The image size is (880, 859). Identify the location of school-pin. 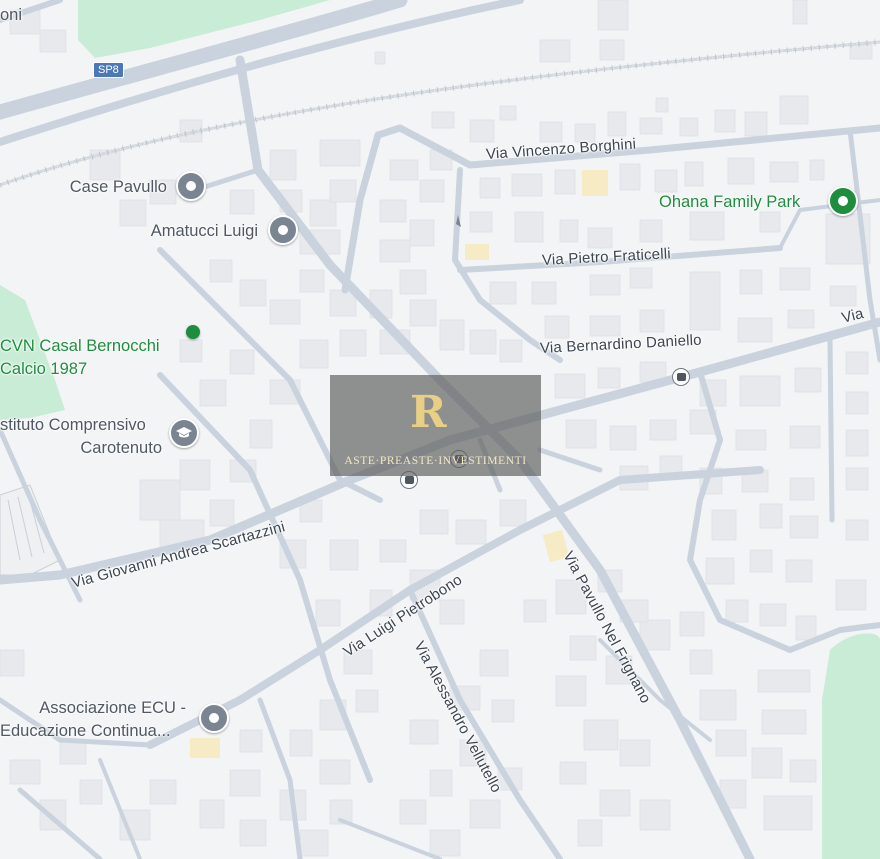
(184, 433).